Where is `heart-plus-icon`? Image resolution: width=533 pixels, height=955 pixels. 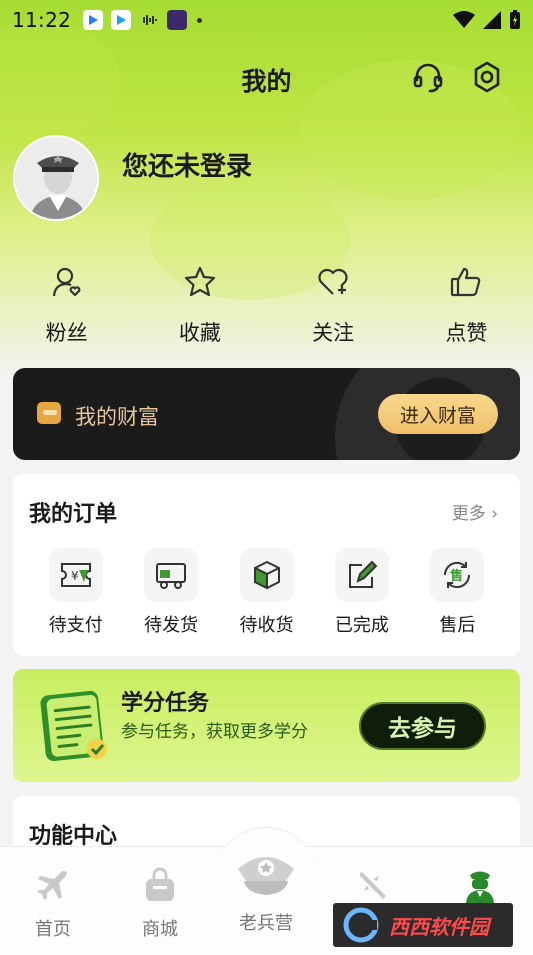 heart-plus-icon is located at coordinates (333, 282).